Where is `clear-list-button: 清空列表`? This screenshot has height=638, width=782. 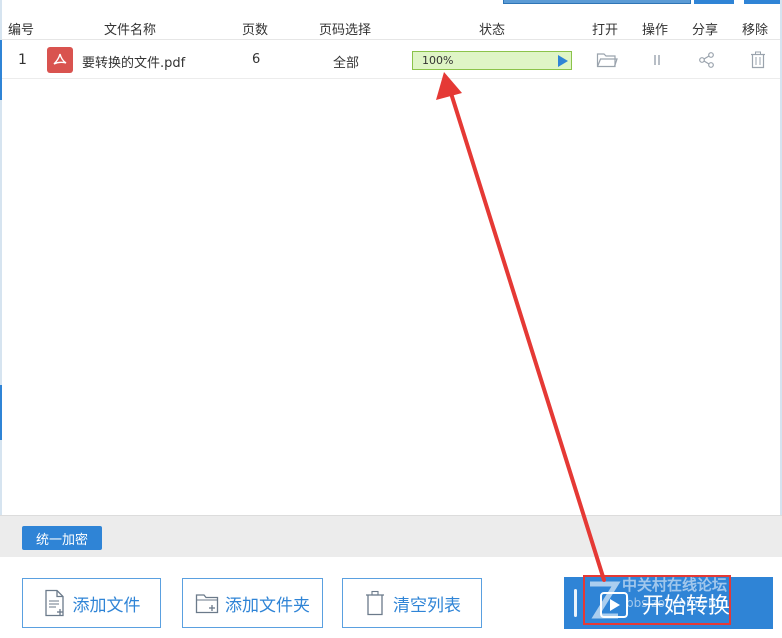
clear-list-button: 清空列表 is located at coordinates (412, 603).